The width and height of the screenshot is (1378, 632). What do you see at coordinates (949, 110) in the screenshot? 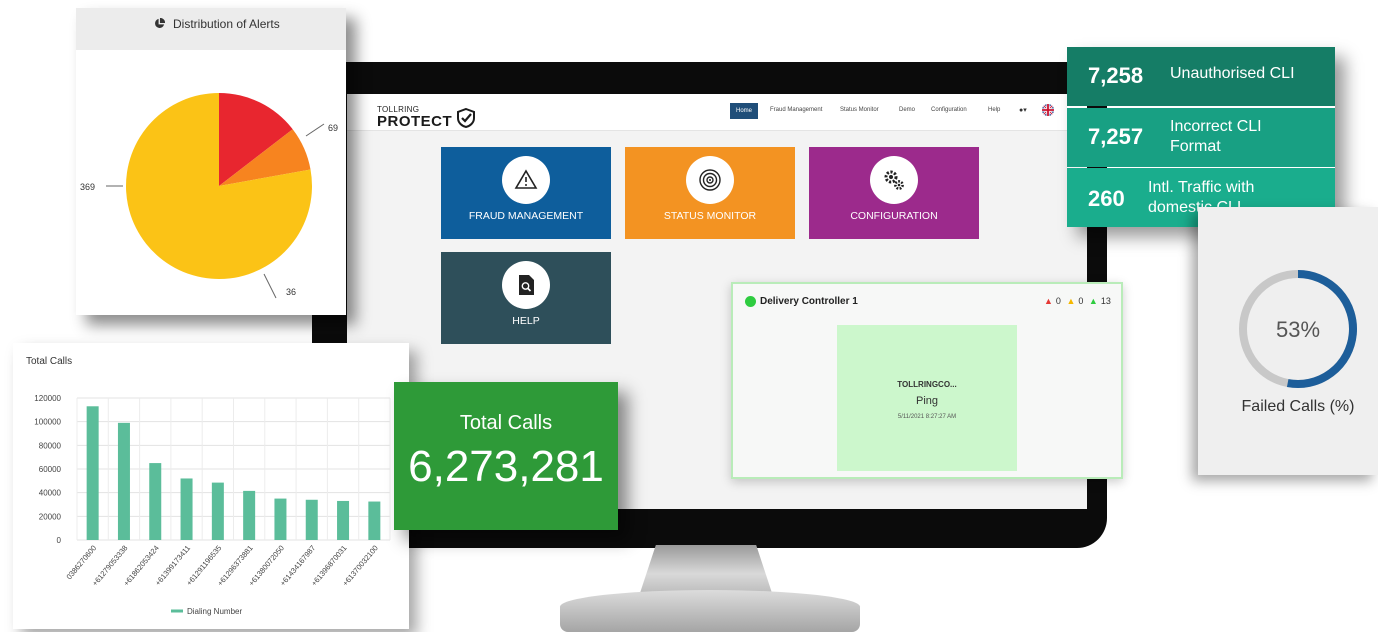
I see `nav-configuration: Configuration` at bounding box center [949, 110].